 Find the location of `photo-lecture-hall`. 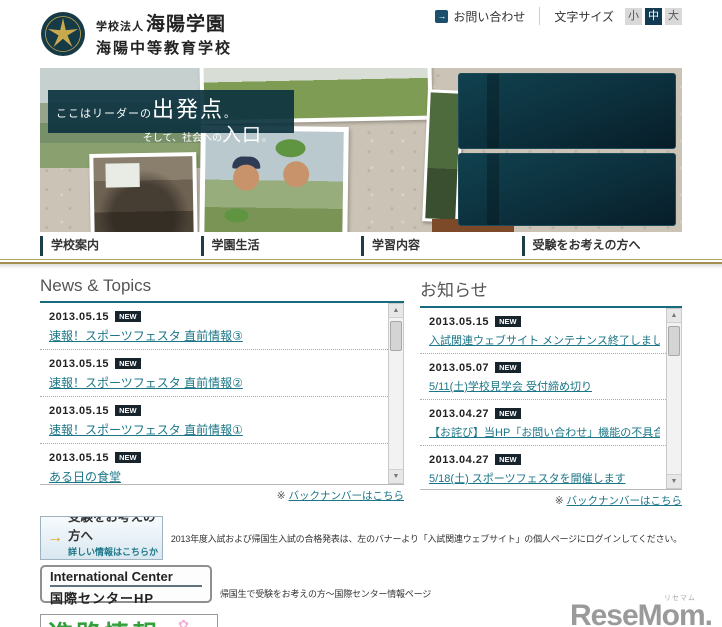

photo-lecture-hall is located at coordinates (143, 192).